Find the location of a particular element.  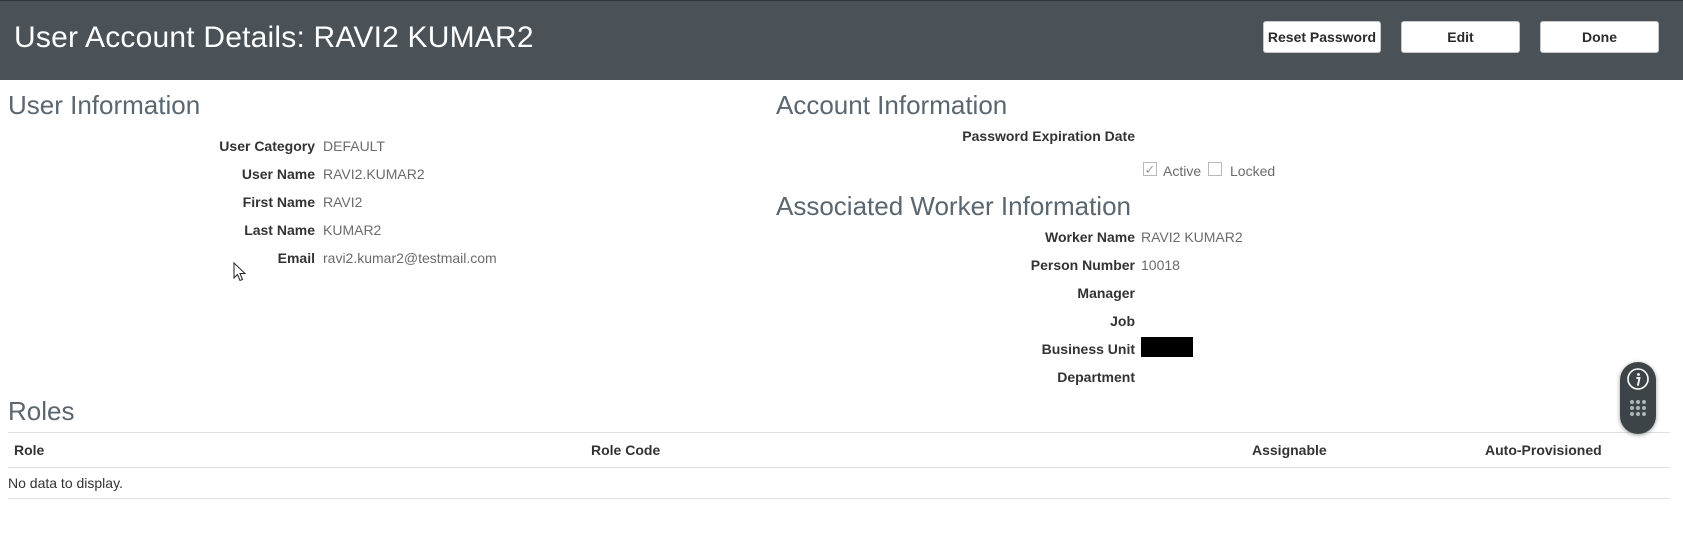

locked-checkbox is located at coordinates (1215, 169).